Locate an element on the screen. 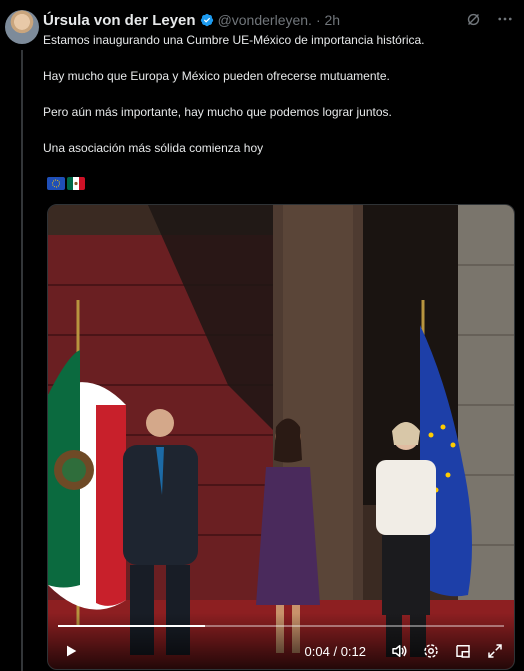  video-time: 0:04 / 0:12 is located at coordinates (336, 651).